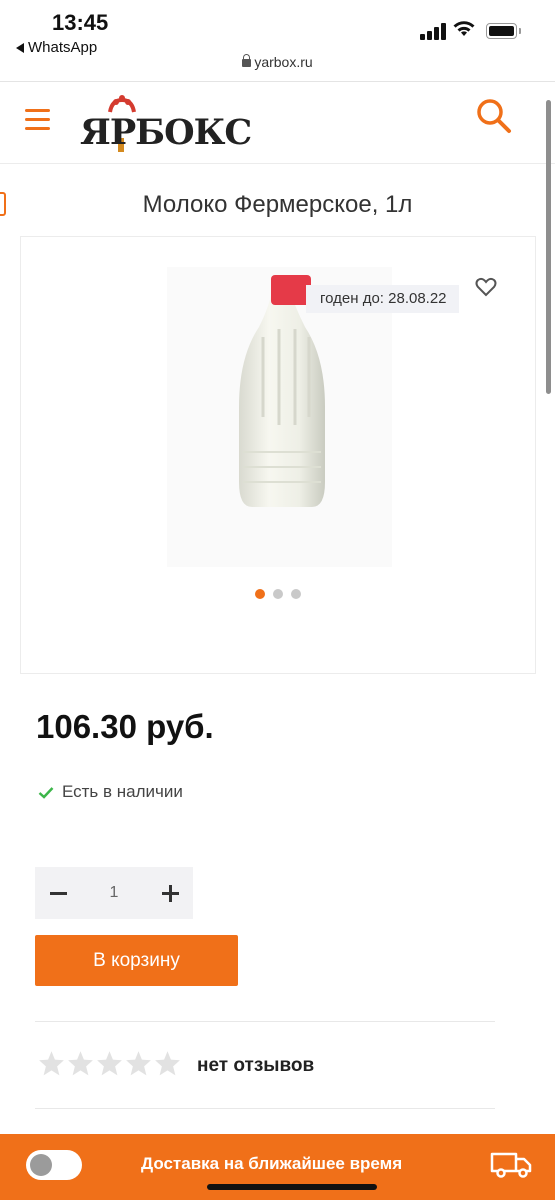  I want to click on delivery-bar: Доставка на ближайшее время, so click(277, 1167).